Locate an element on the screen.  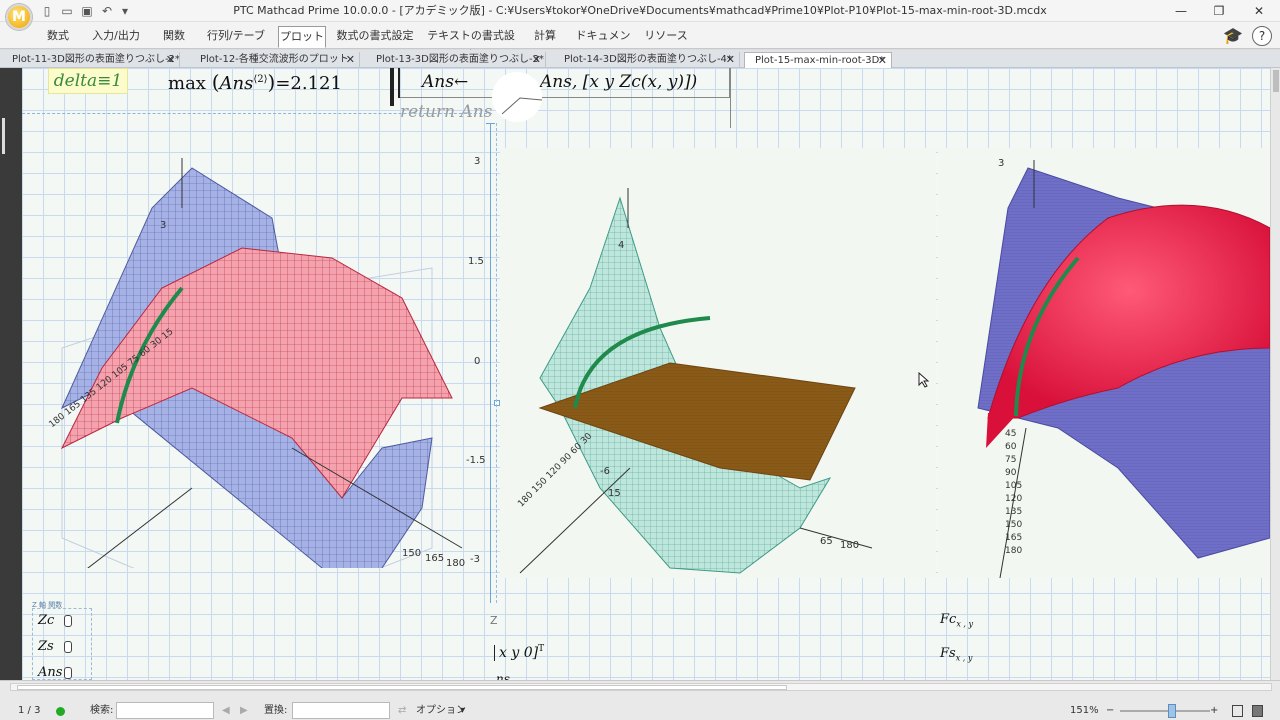
search-input is located at coordinates (165, 710).